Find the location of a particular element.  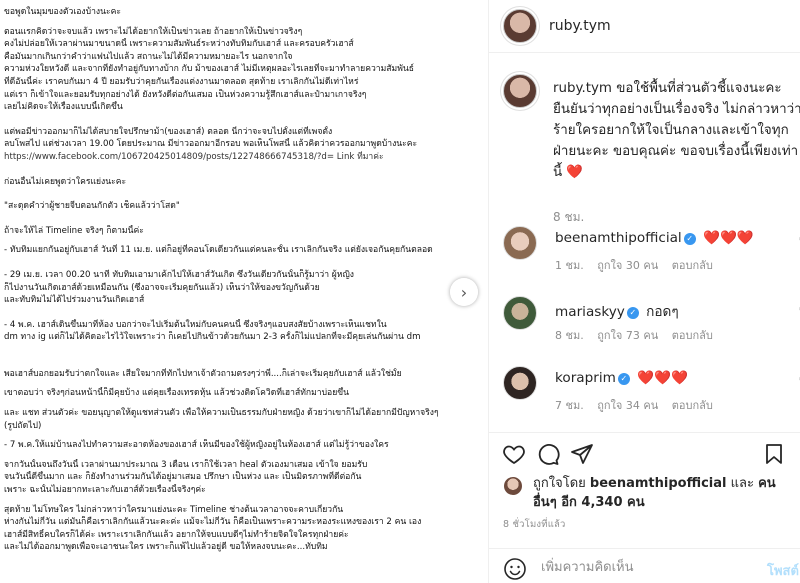

heart-icon is located at coordinates (514, 454).